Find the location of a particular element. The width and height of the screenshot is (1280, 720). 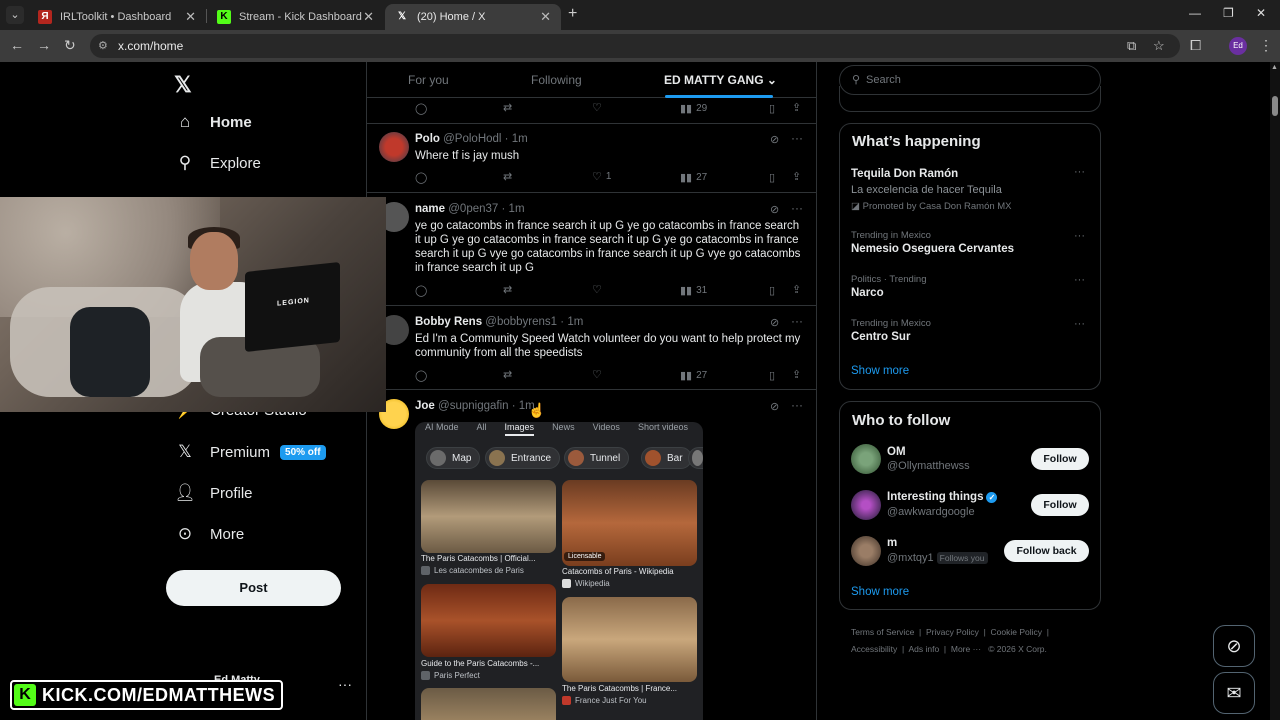

post-button: Post is located at coordinates (253, 588).